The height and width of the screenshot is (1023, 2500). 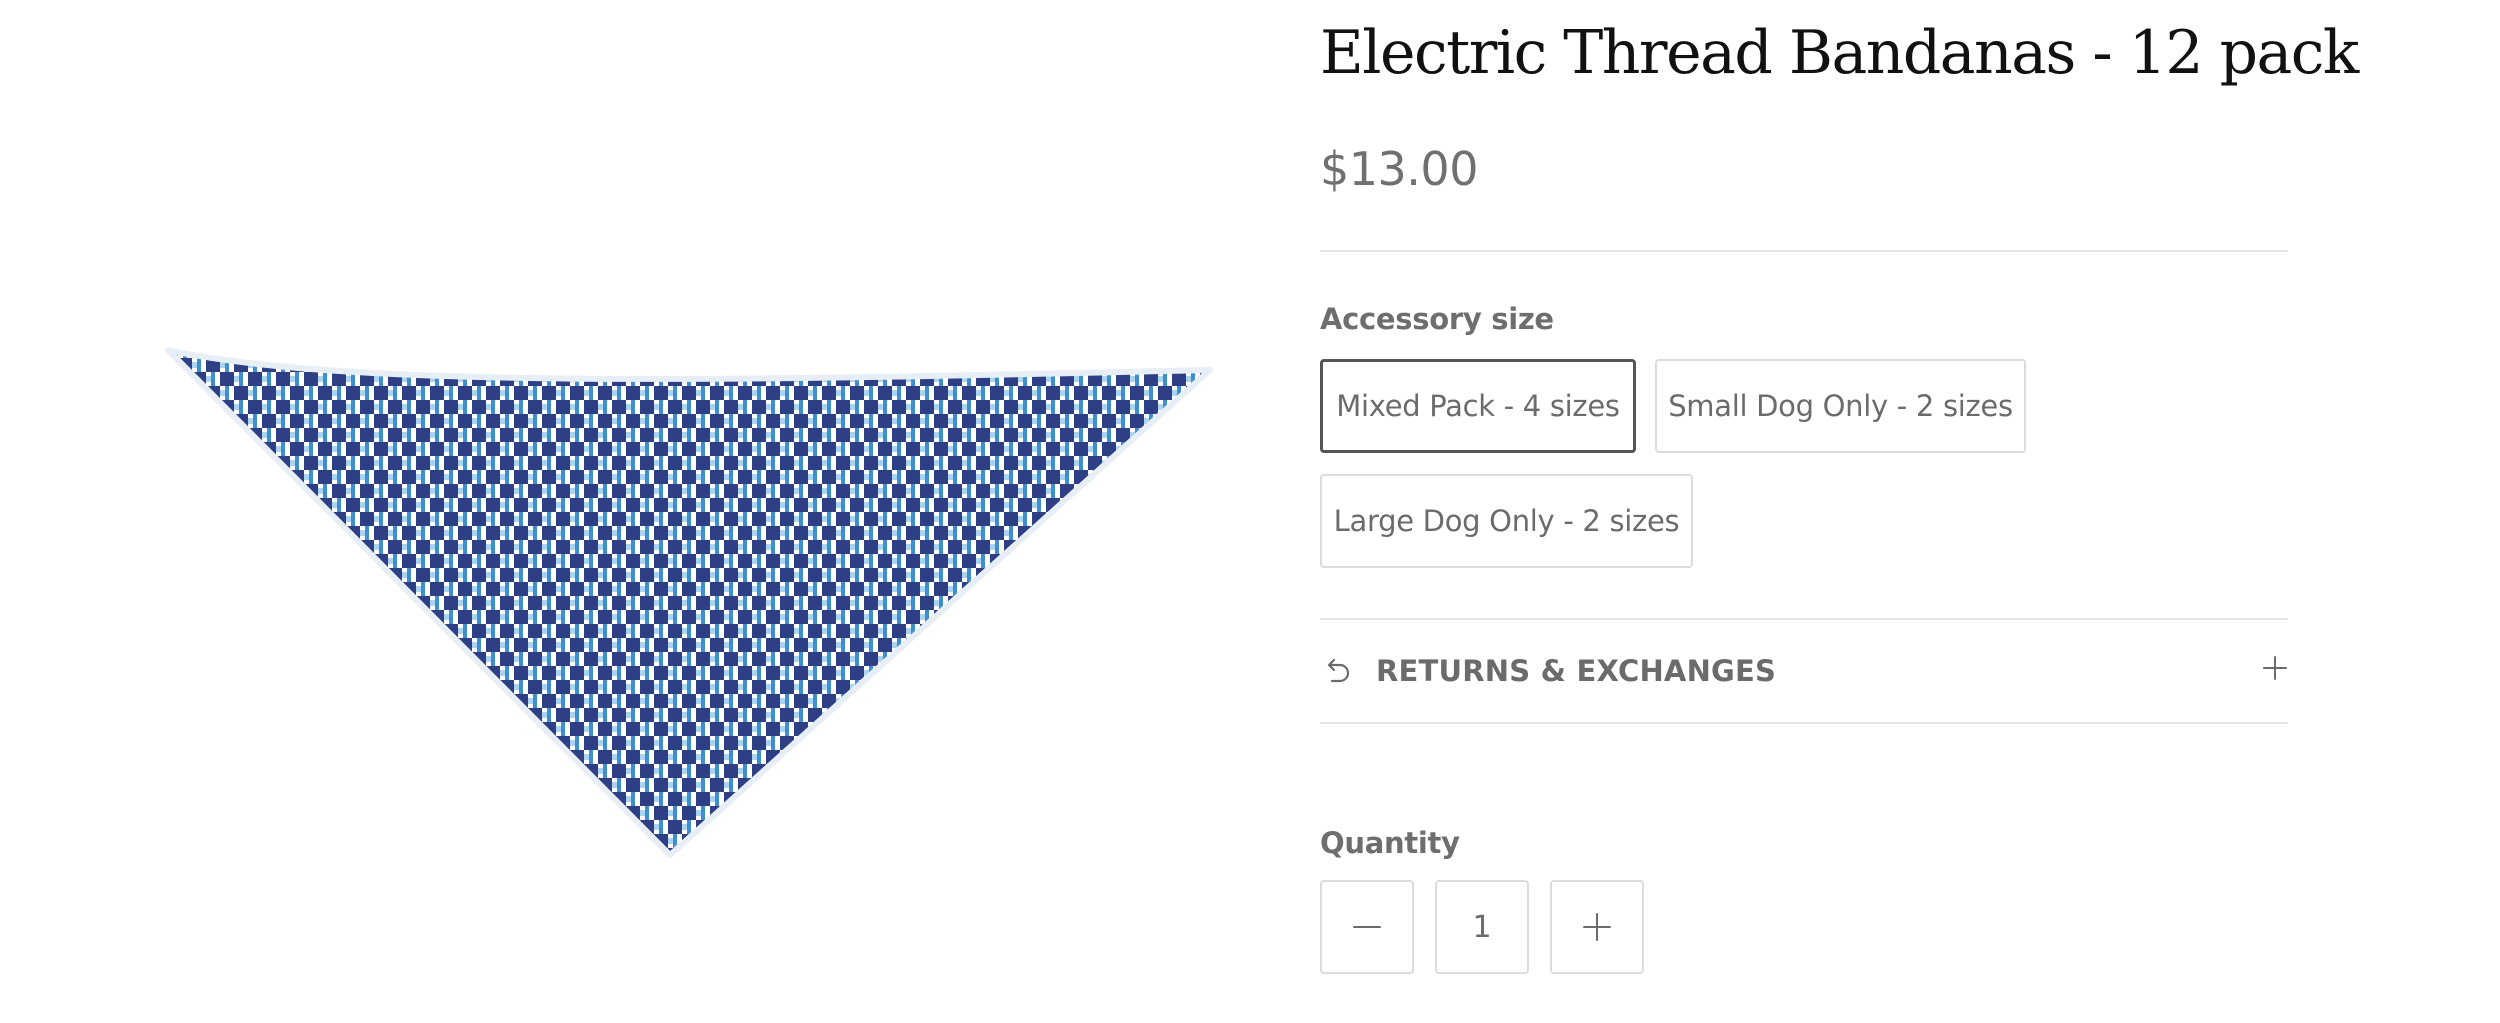 What do you see at coordinates (1839, 53) in the screenshot?
I see `product-title: Electric Thread Bandanas - 12 pack` at bounding box center [1839, 53].